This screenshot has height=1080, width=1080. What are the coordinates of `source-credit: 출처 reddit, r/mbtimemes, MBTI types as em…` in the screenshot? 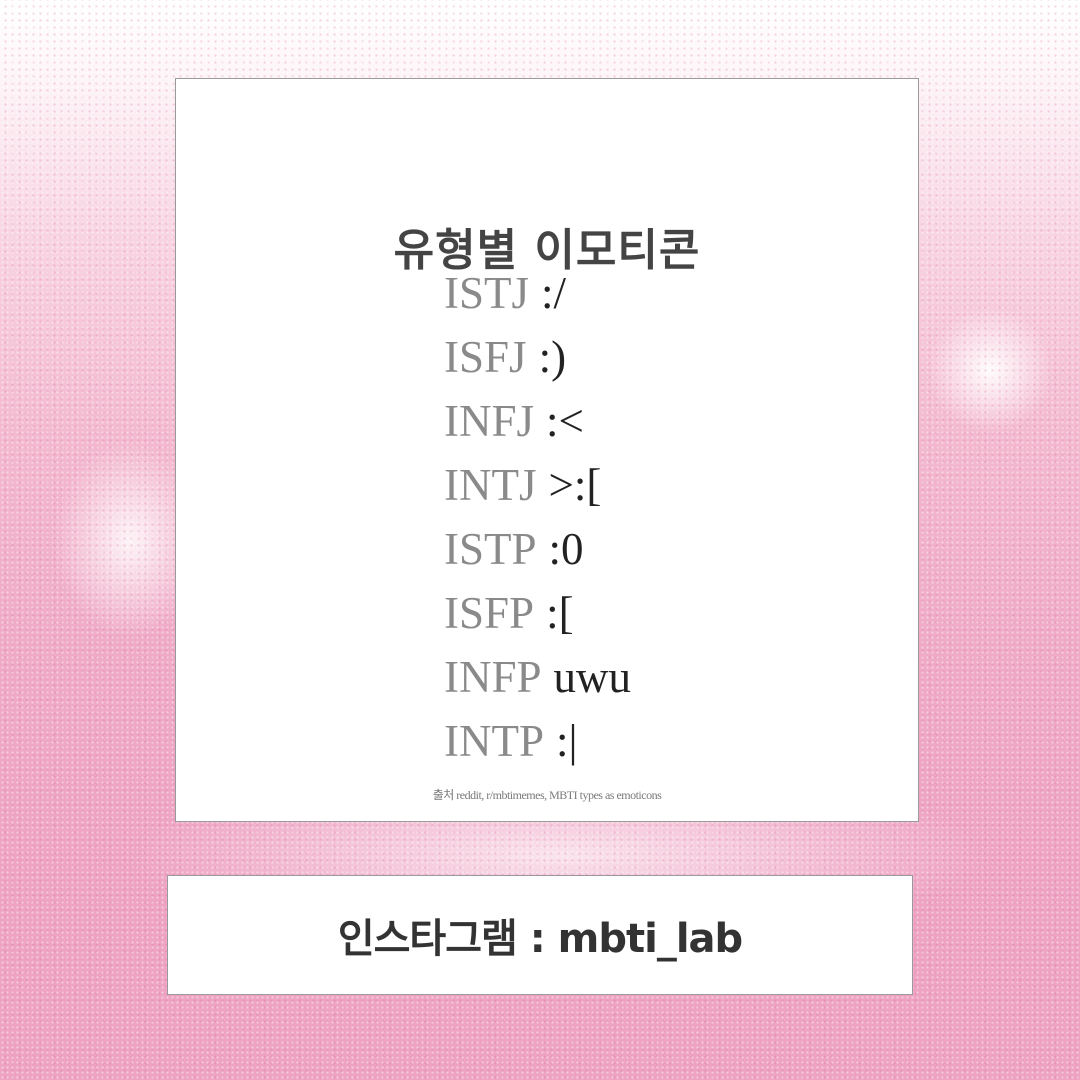 It's located at (547, 795).